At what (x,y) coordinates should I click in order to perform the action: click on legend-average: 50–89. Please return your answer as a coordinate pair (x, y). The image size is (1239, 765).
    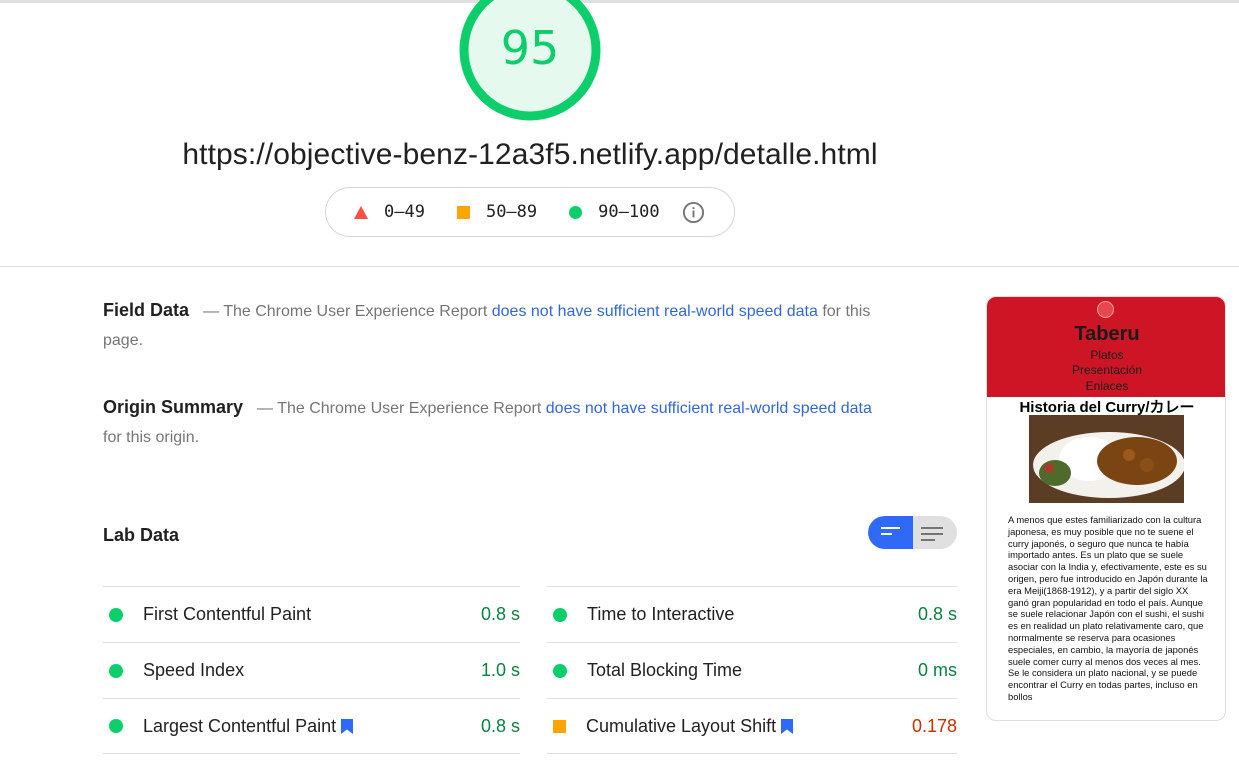
    Looking at the image, I should click on (497, 212).